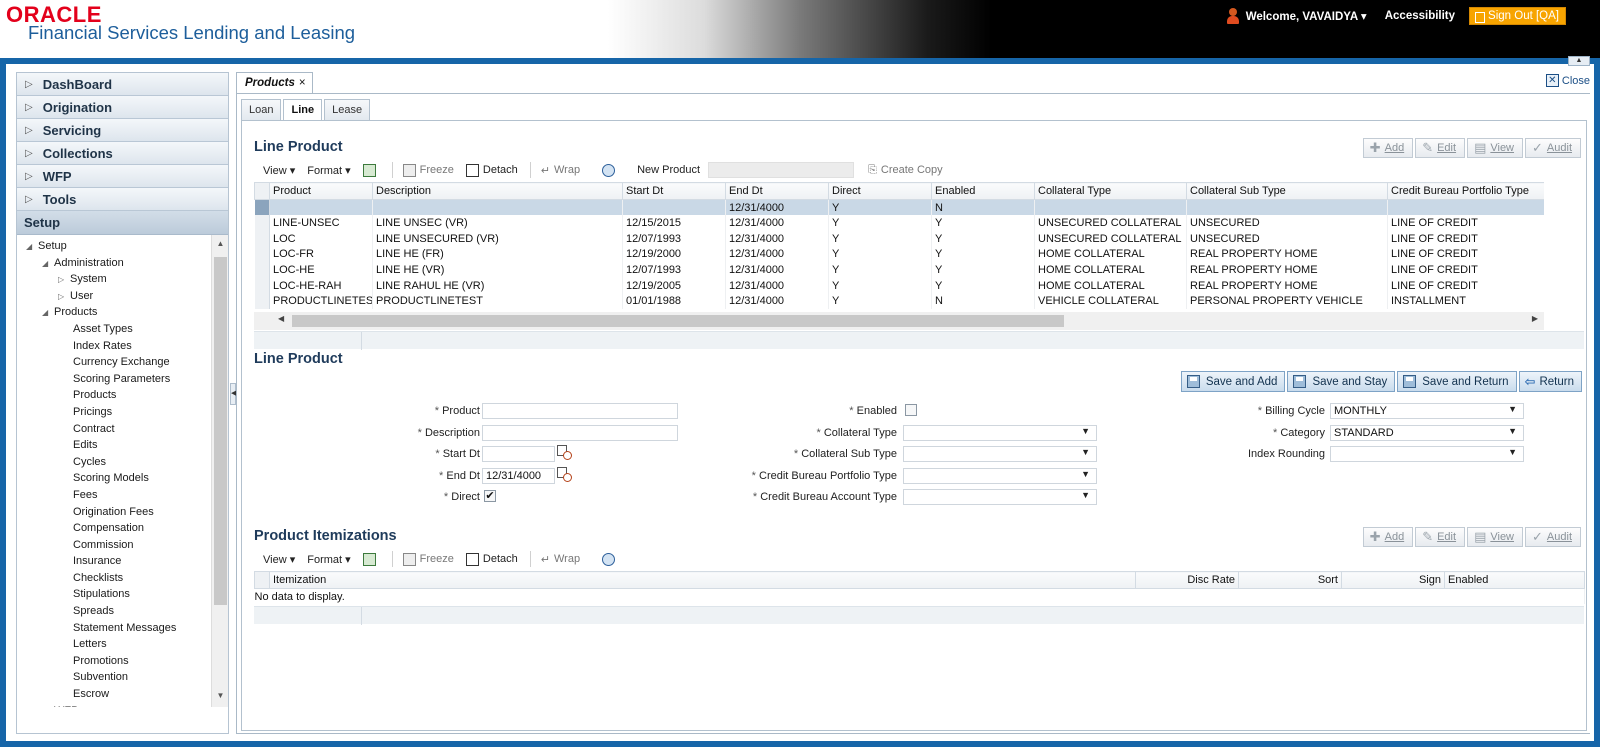 The width and height of the screenshot is (1600, 747). I want to click on column-header-start-dt: Start Dt, so click(674, 191).